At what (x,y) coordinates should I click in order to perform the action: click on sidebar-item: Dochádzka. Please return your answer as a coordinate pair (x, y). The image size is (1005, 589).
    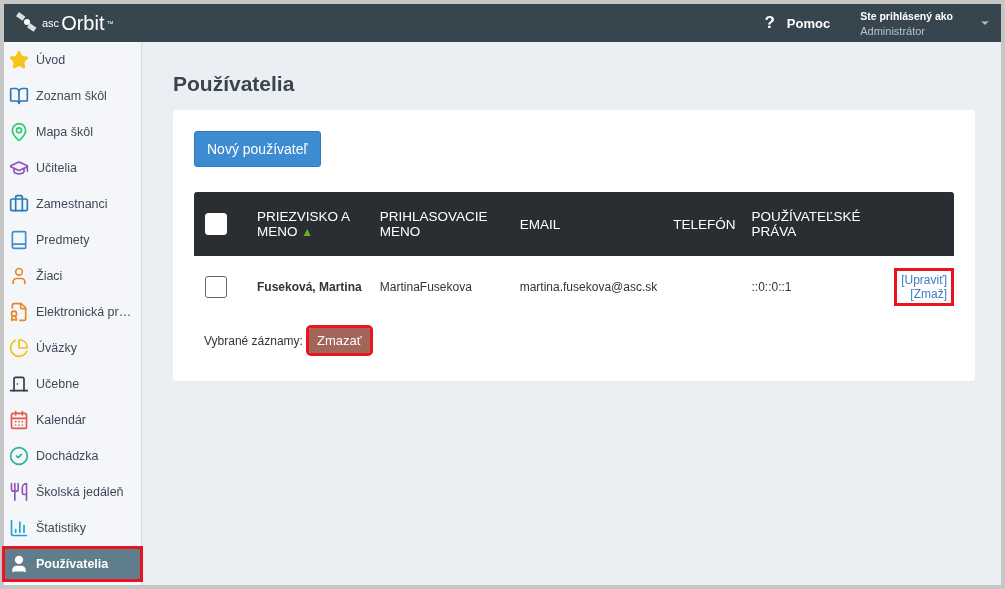
    Looking at the image, I should click on (72, 456).